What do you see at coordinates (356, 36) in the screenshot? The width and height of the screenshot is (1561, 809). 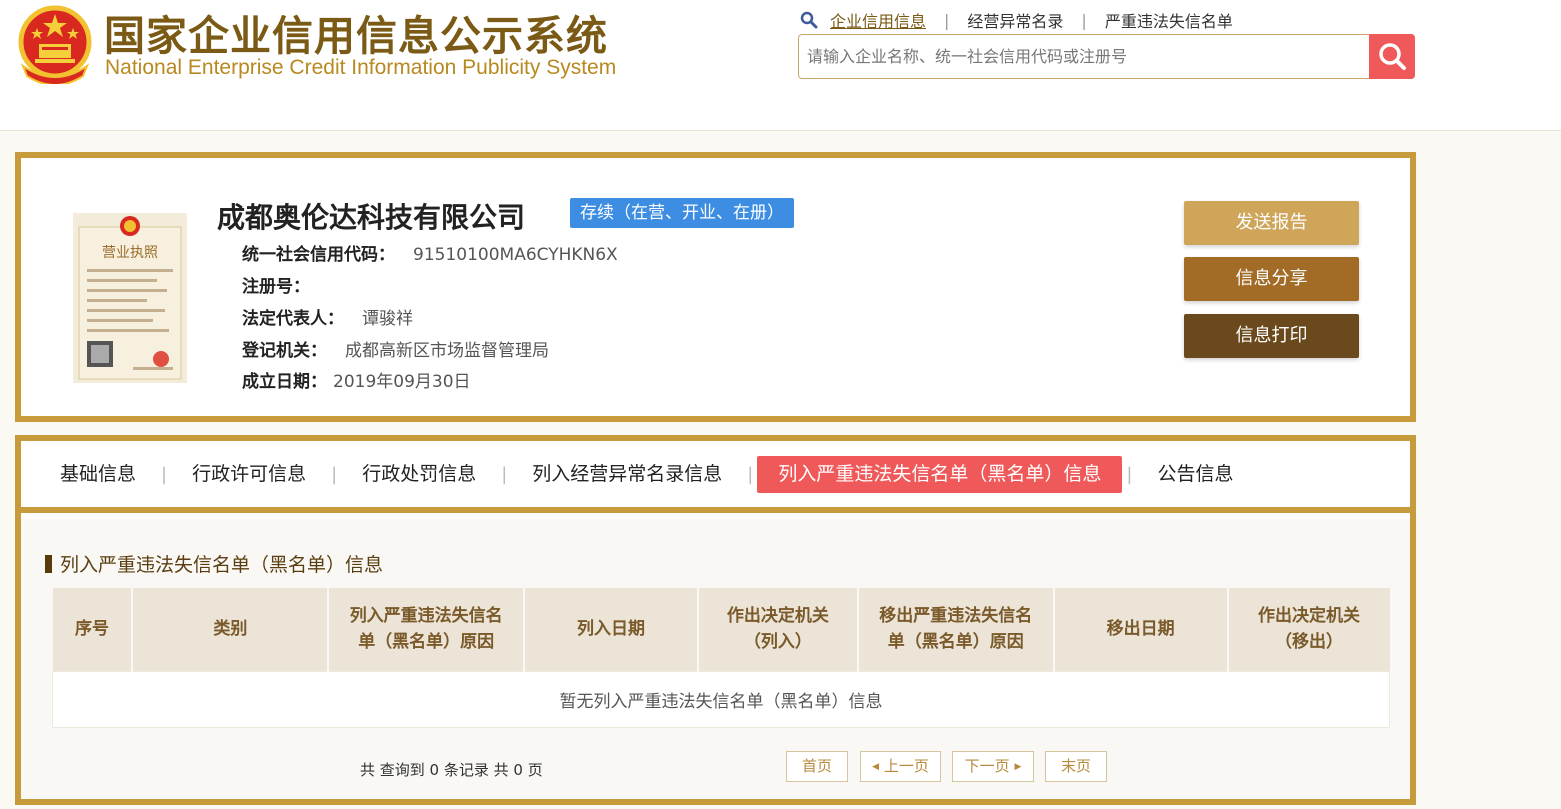 I see `site-title: 国家企业信用信息公示系统` at bounding box center [356, 36].